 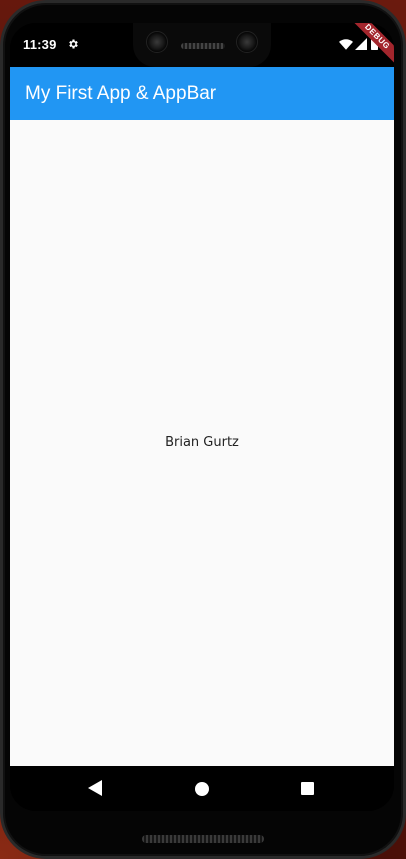 What do you see at coordinates (346, 44) in the screenshot?
I see `wifi-icon` at bounding box center [346, 44].